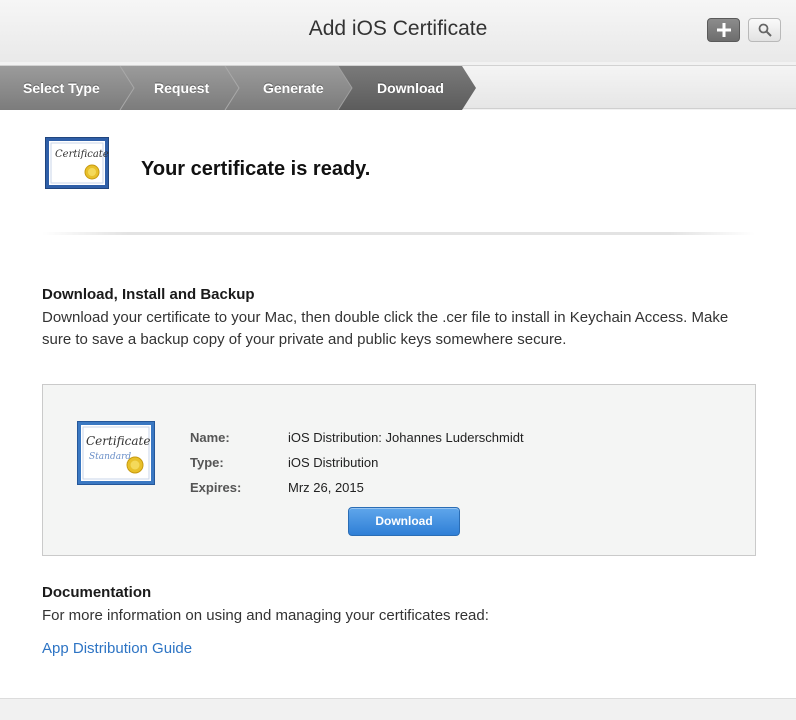 Image resolution: width=796 pixels, height=720 pixels. What do you see at coordinates (293, 88) in the screenshot?
I see `step-generate: Generate` at bounding box center [293, 88].